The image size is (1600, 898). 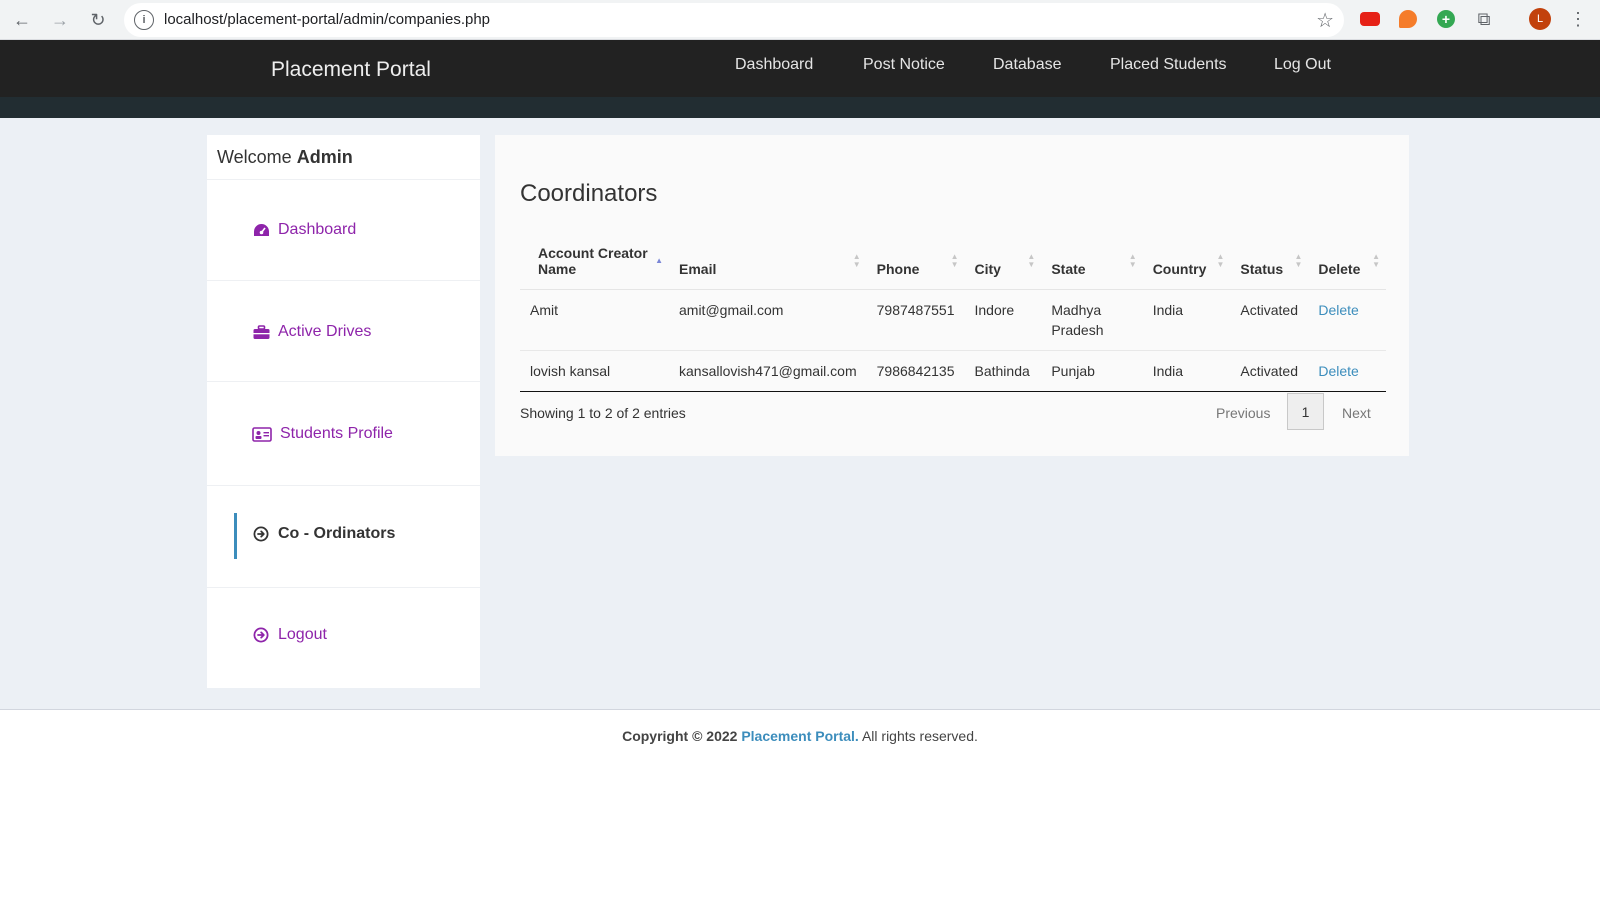 What do you see at coordinates (659, 260) in the screenshot?
I see `sort-asc-icon: ▲` at bounding box center [659, 260].